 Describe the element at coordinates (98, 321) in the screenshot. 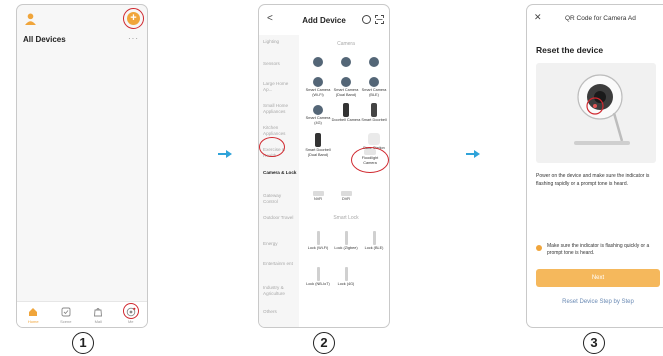

I see `tab-label: Mall` at that location.